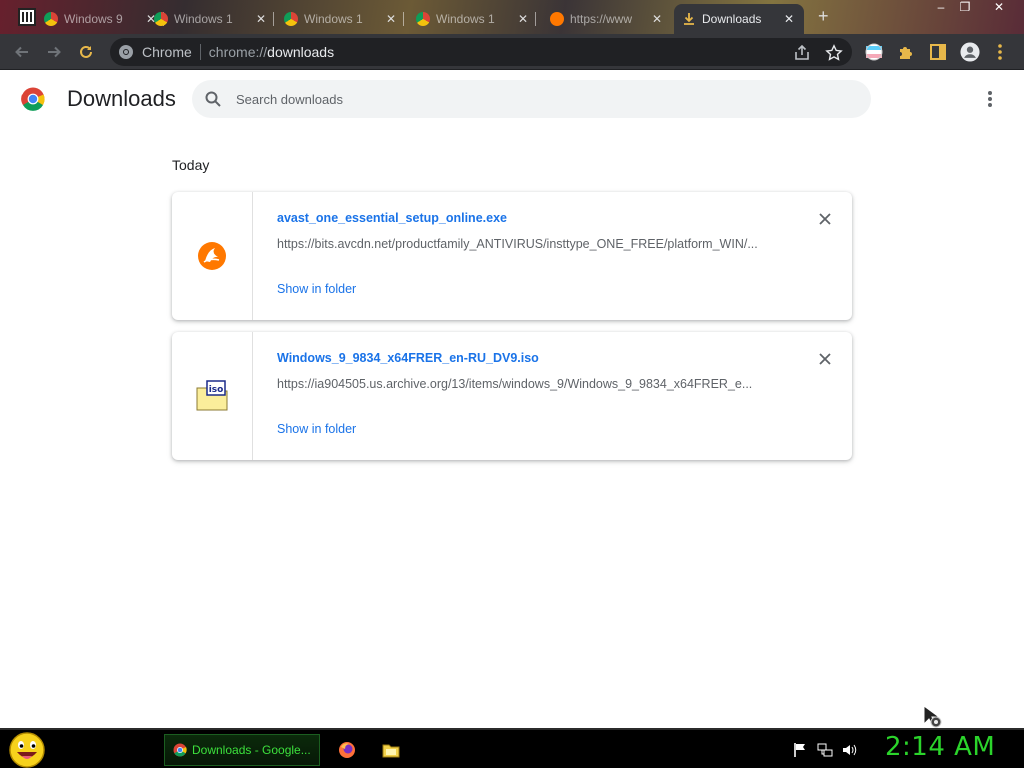 This screenshot has width=1024, height=768. Describe the element at coordinates (536, 99) in the screenshot. I see `search-input` at that location.